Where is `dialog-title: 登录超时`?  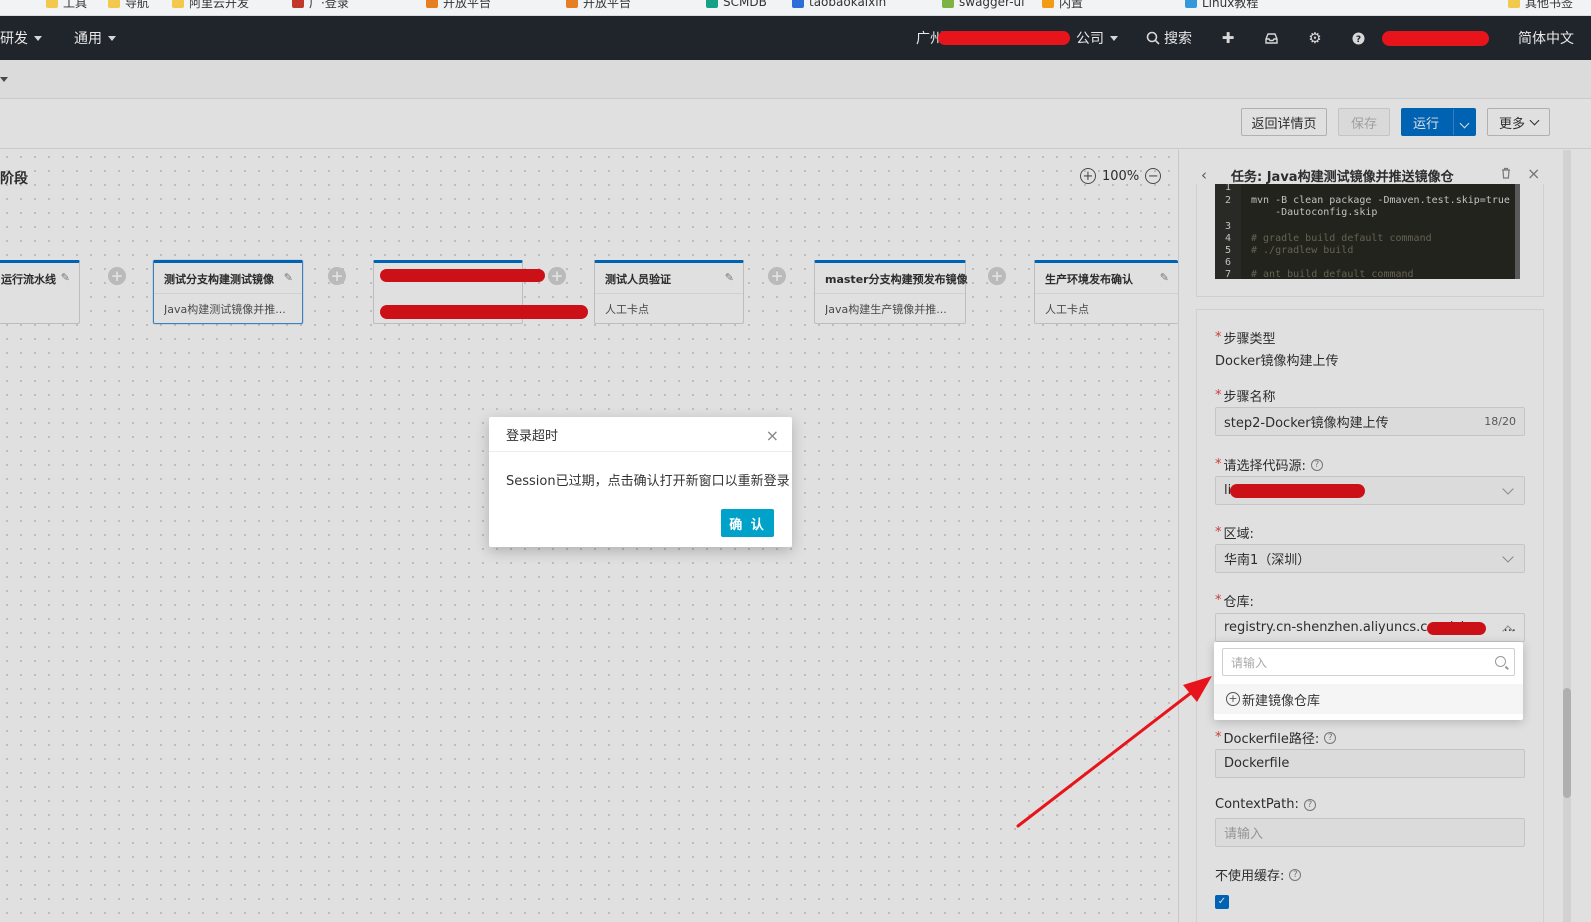
dialog-title: 登录超时 is located at coordinates (640, 434).